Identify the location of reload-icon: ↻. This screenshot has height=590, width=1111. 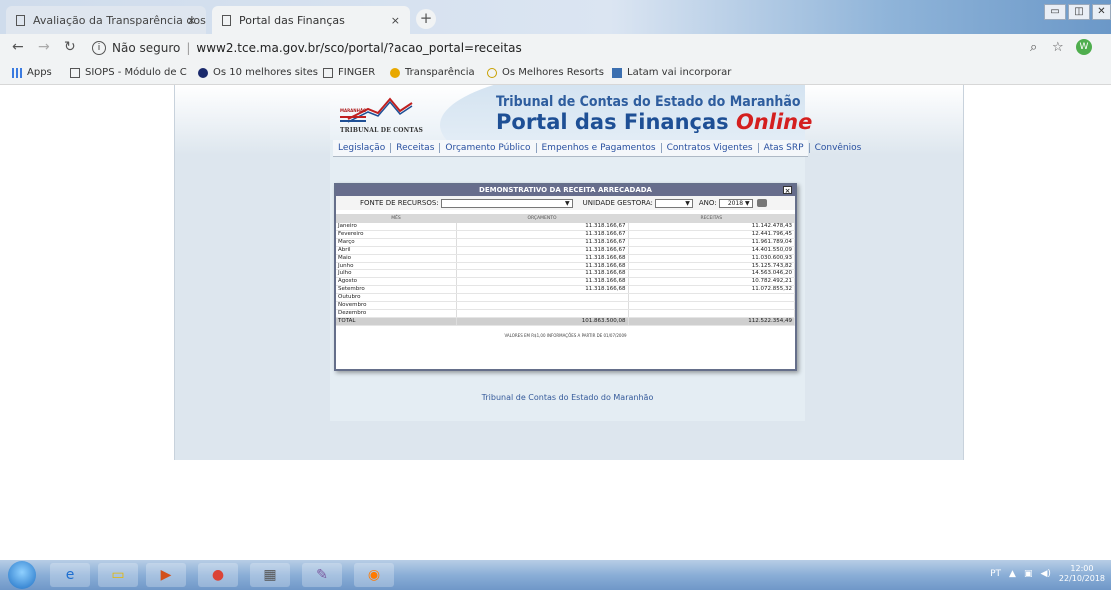
(70, 47).